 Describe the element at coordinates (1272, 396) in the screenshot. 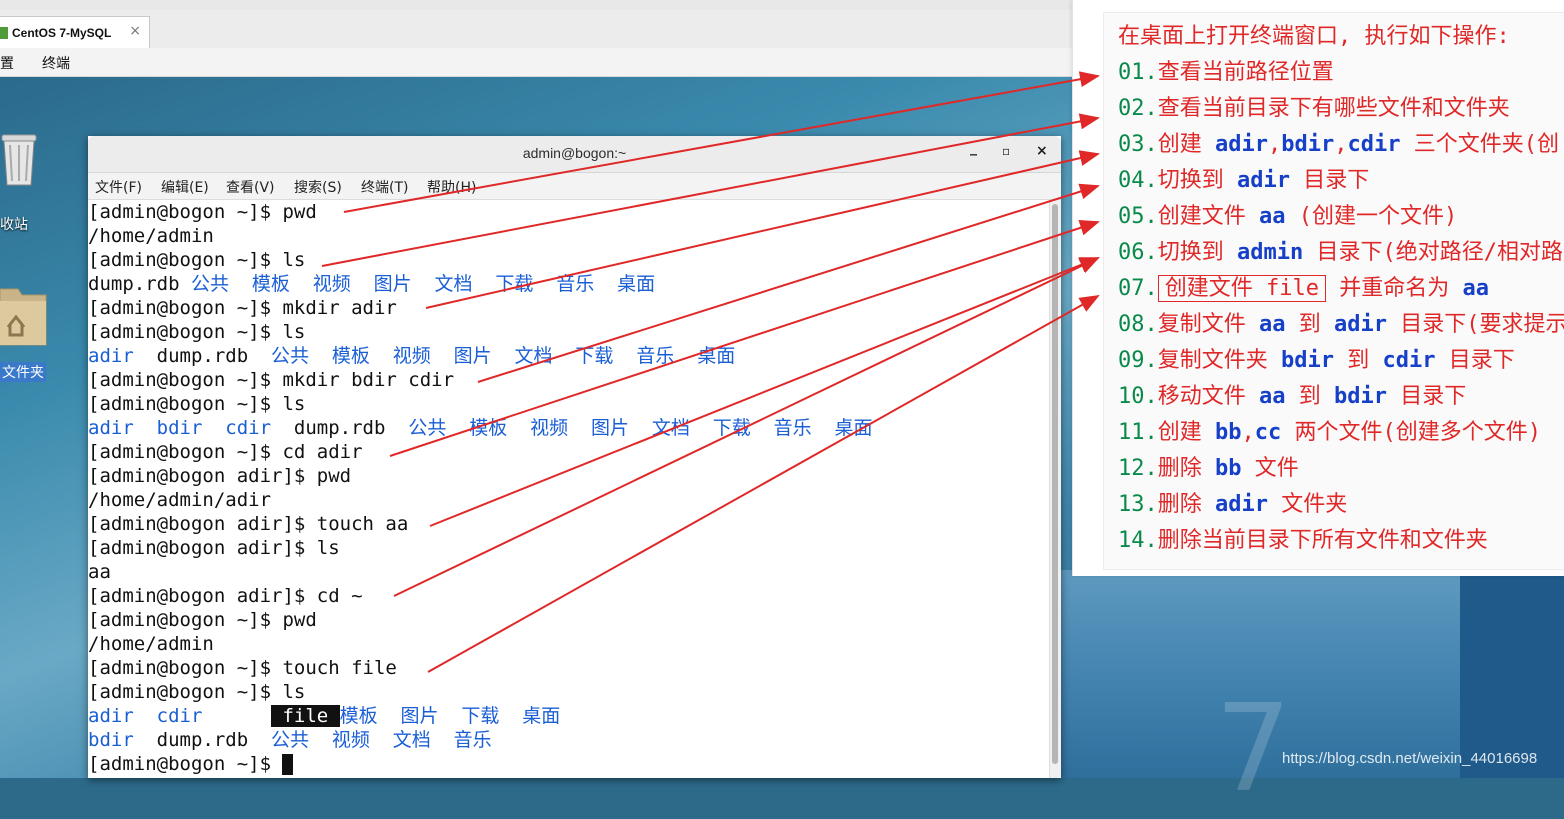

I see `instruction-keyword: aa` at that location.